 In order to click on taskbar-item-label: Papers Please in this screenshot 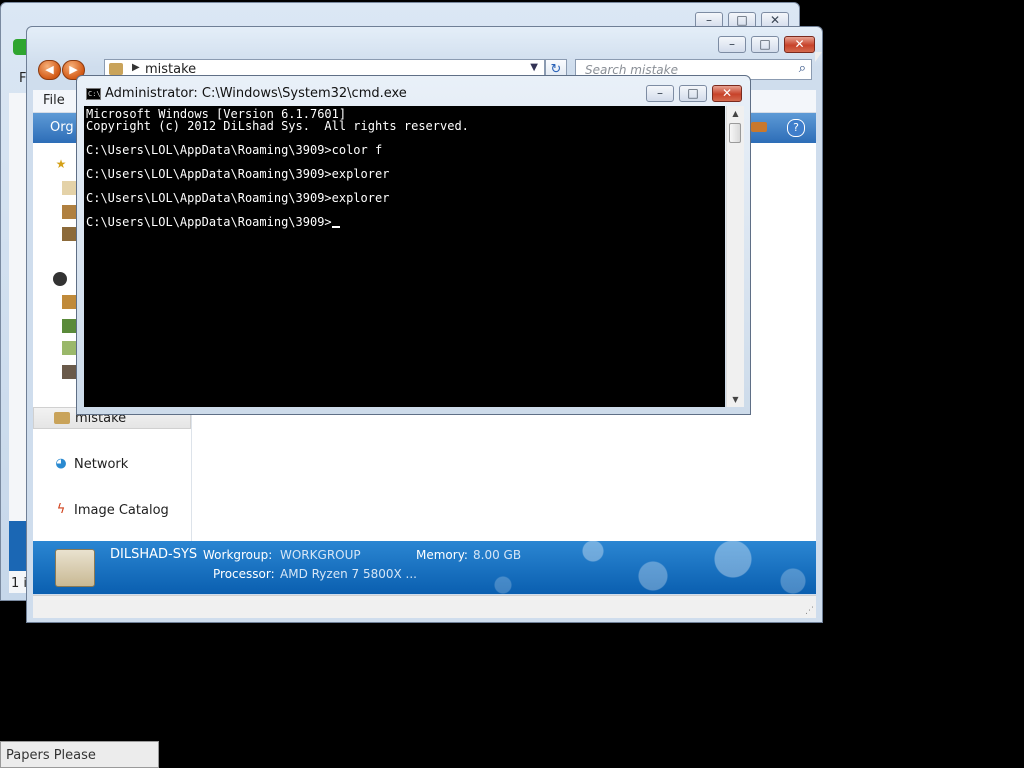, I will do `click(51, 755)`.